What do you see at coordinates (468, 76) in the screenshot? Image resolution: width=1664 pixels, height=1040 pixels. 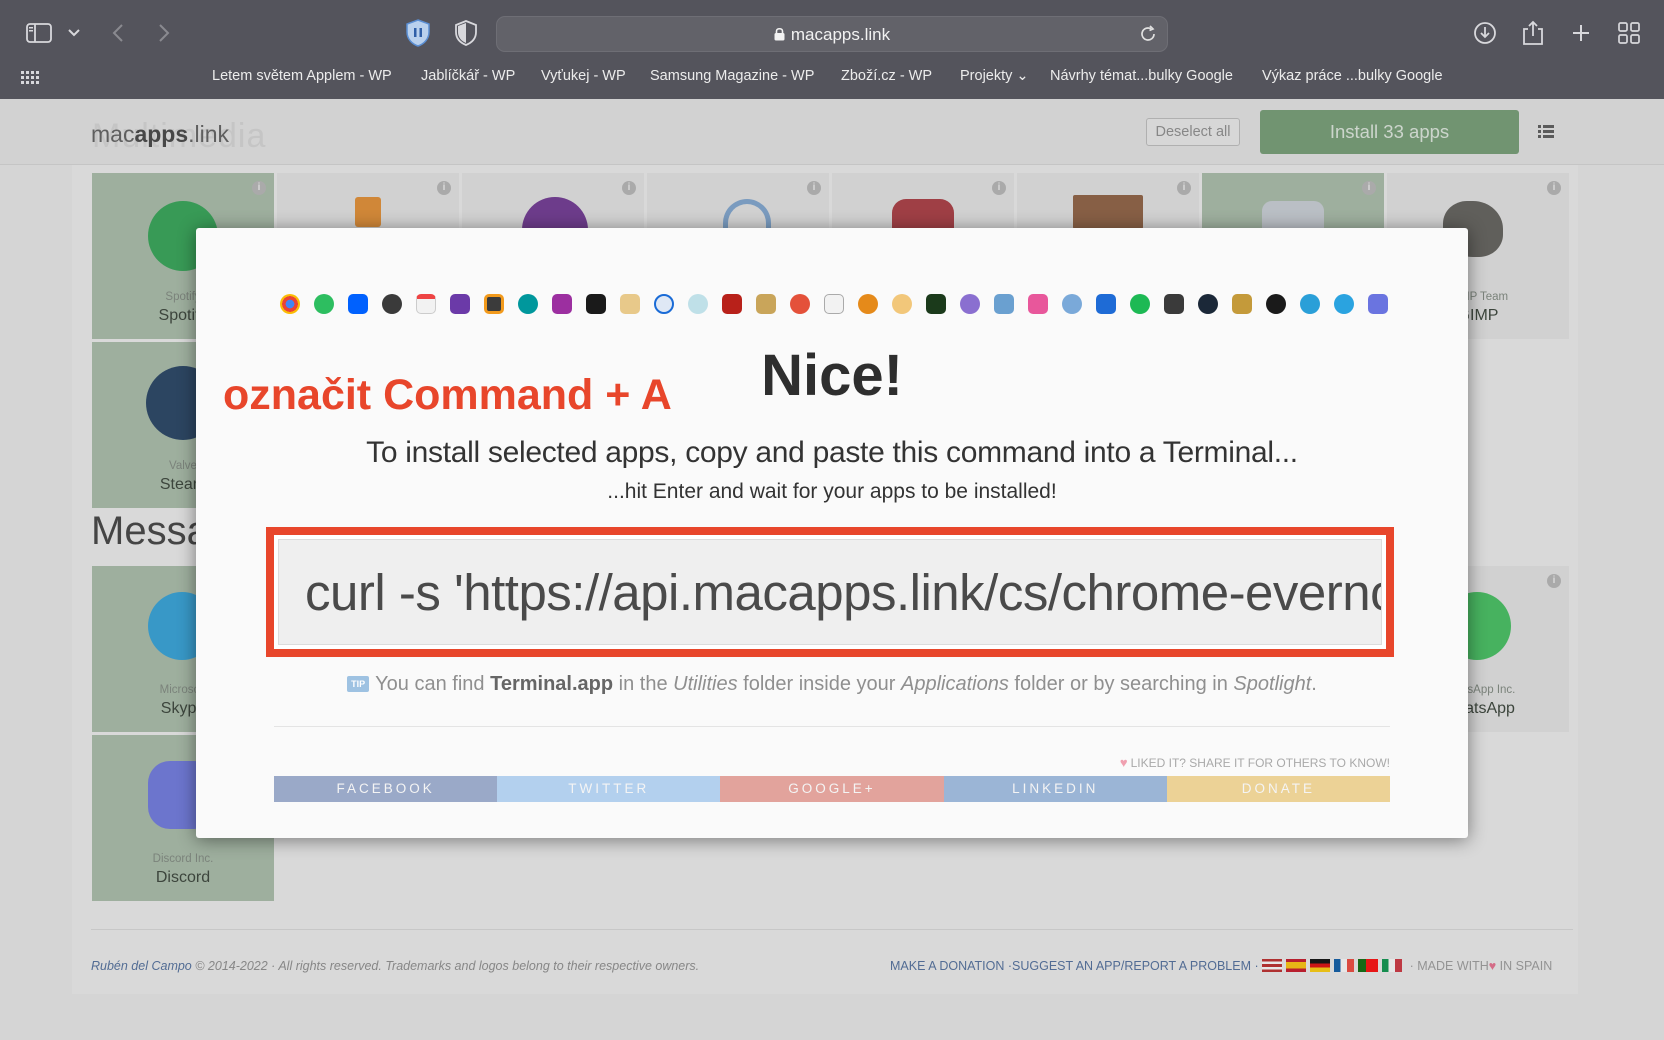 I see `bookmark-item: Jablíčkář - WP` at bounding box center [468, 76].